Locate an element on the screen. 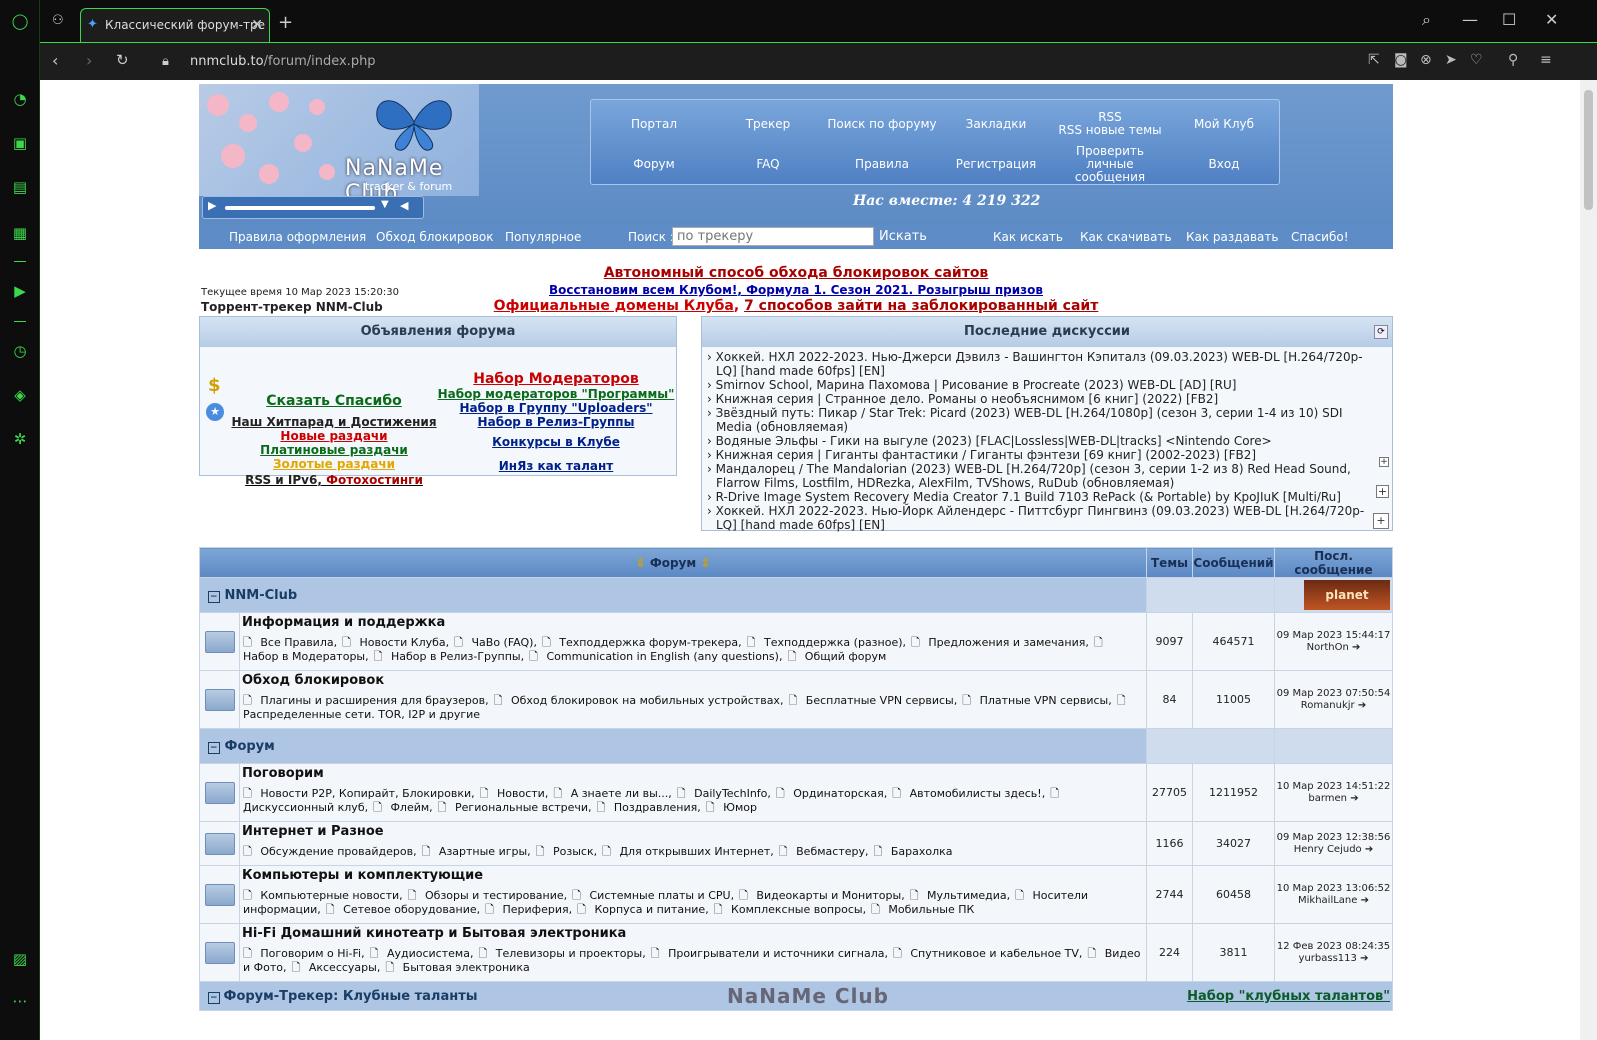 This screenshot has width=1597, height=1040. menu-item-4: RSS RSS новые темы is located at coordinates (1110, 124).